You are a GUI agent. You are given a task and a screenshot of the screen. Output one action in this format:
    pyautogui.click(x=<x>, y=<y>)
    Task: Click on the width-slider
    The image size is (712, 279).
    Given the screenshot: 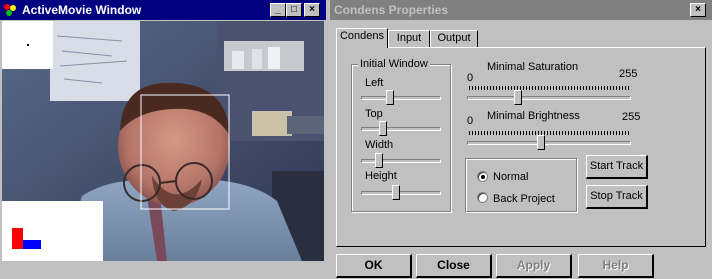 What is the action you would take?
    pyautogui.click(x=401, y=161)
    